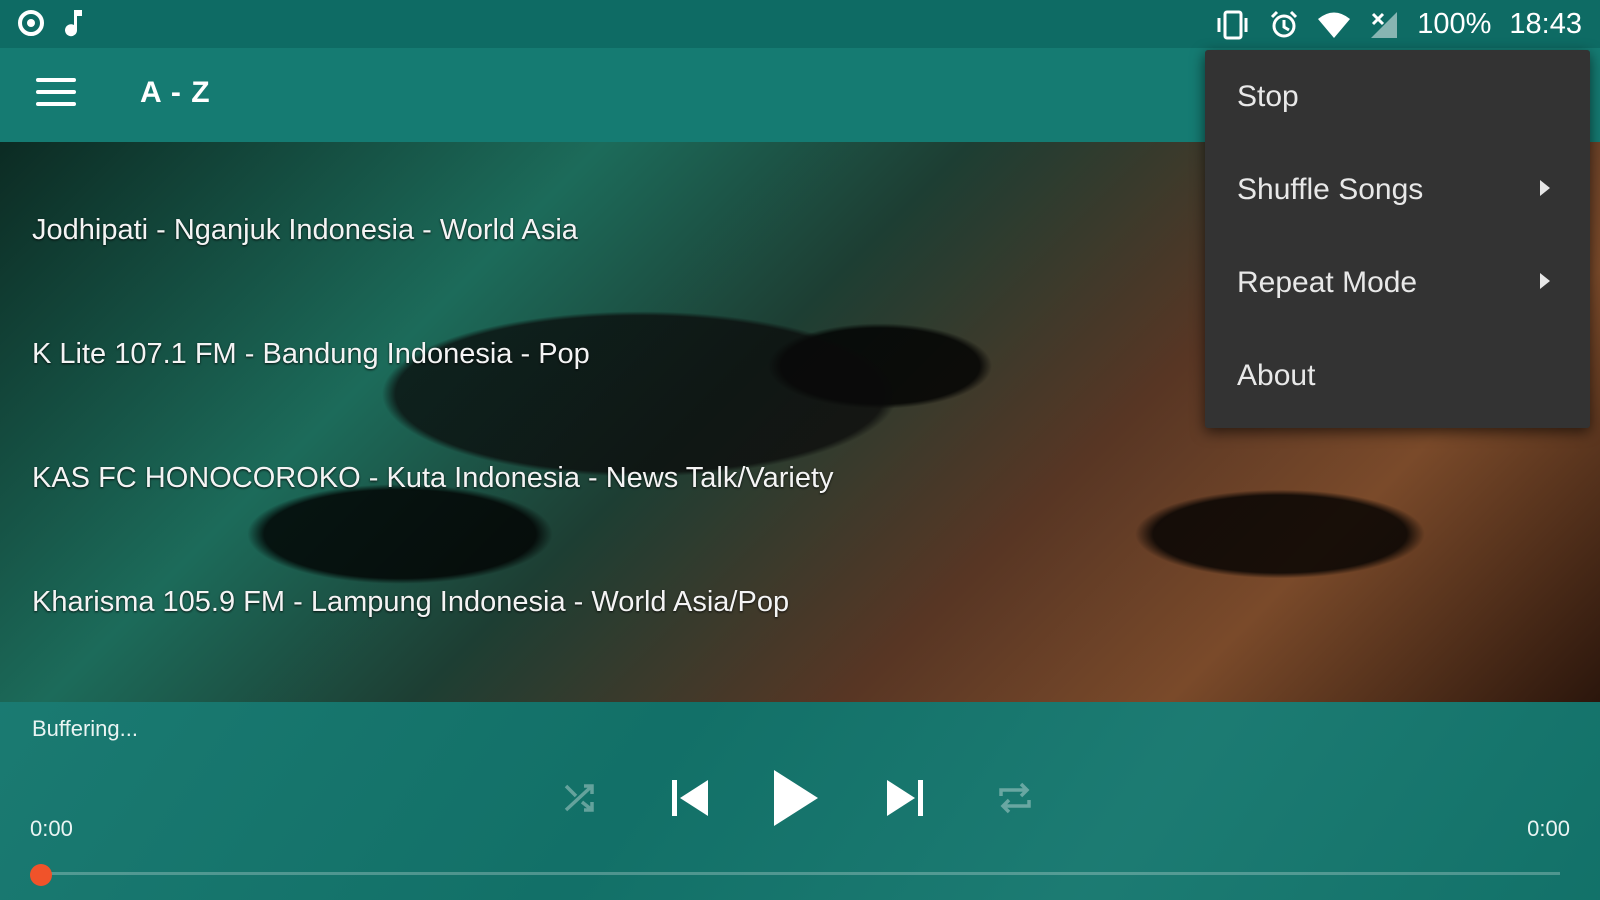 This screenshot has height=900, width=1600. What do you see at coordinates (1276, 376) in the screenshot?
I see `menu-item-about: About` at bounding box center [1276, 376].